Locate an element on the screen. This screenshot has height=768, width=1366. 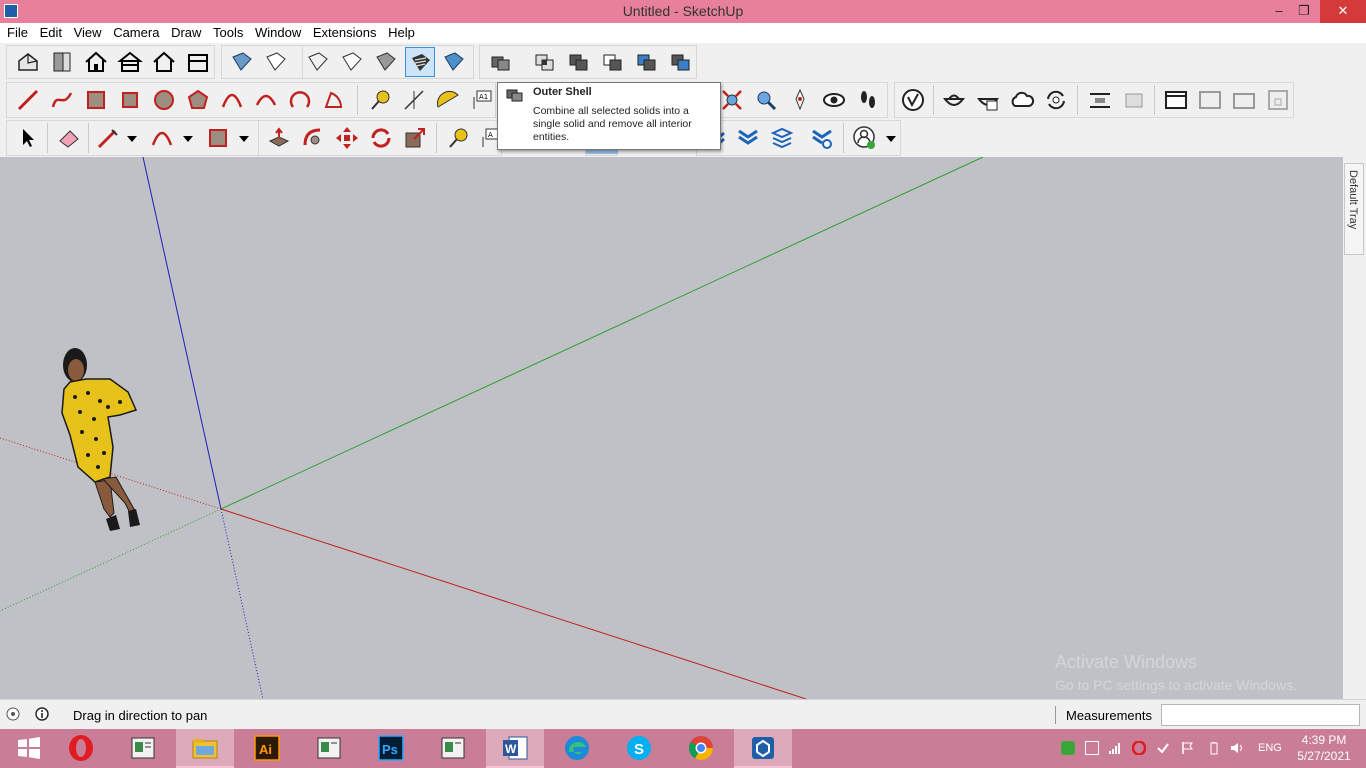
subtract-icon is located at coordinates (612, 62).